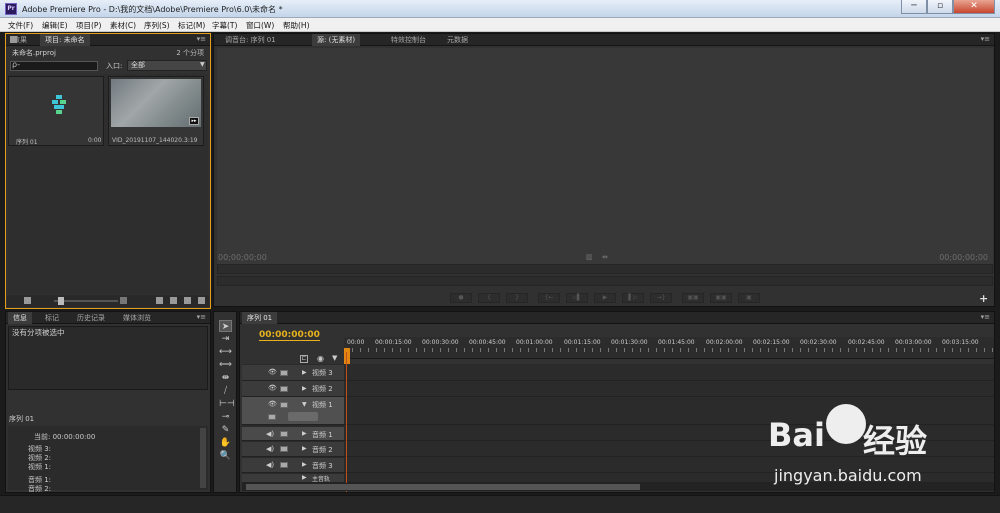 This screenshot has height=513, width=1000. I want to click on tab-sequence-01: 序列 01, so click(260, 318).